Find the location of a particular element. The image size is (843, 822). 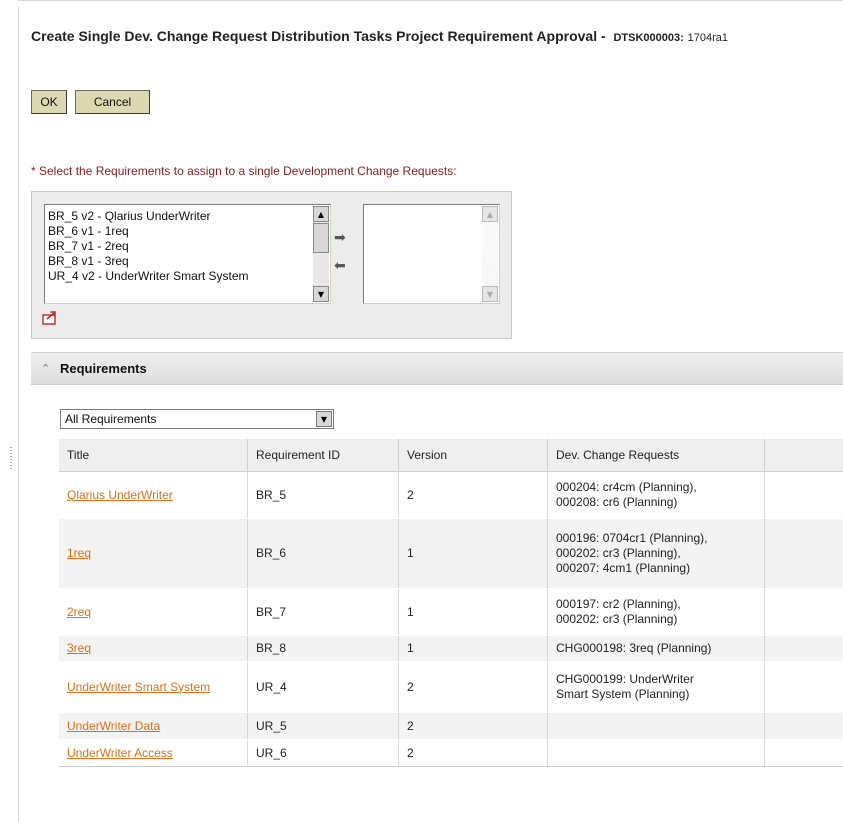

requirement-id-cell: BR_8 is located at coordinates (323, 648).